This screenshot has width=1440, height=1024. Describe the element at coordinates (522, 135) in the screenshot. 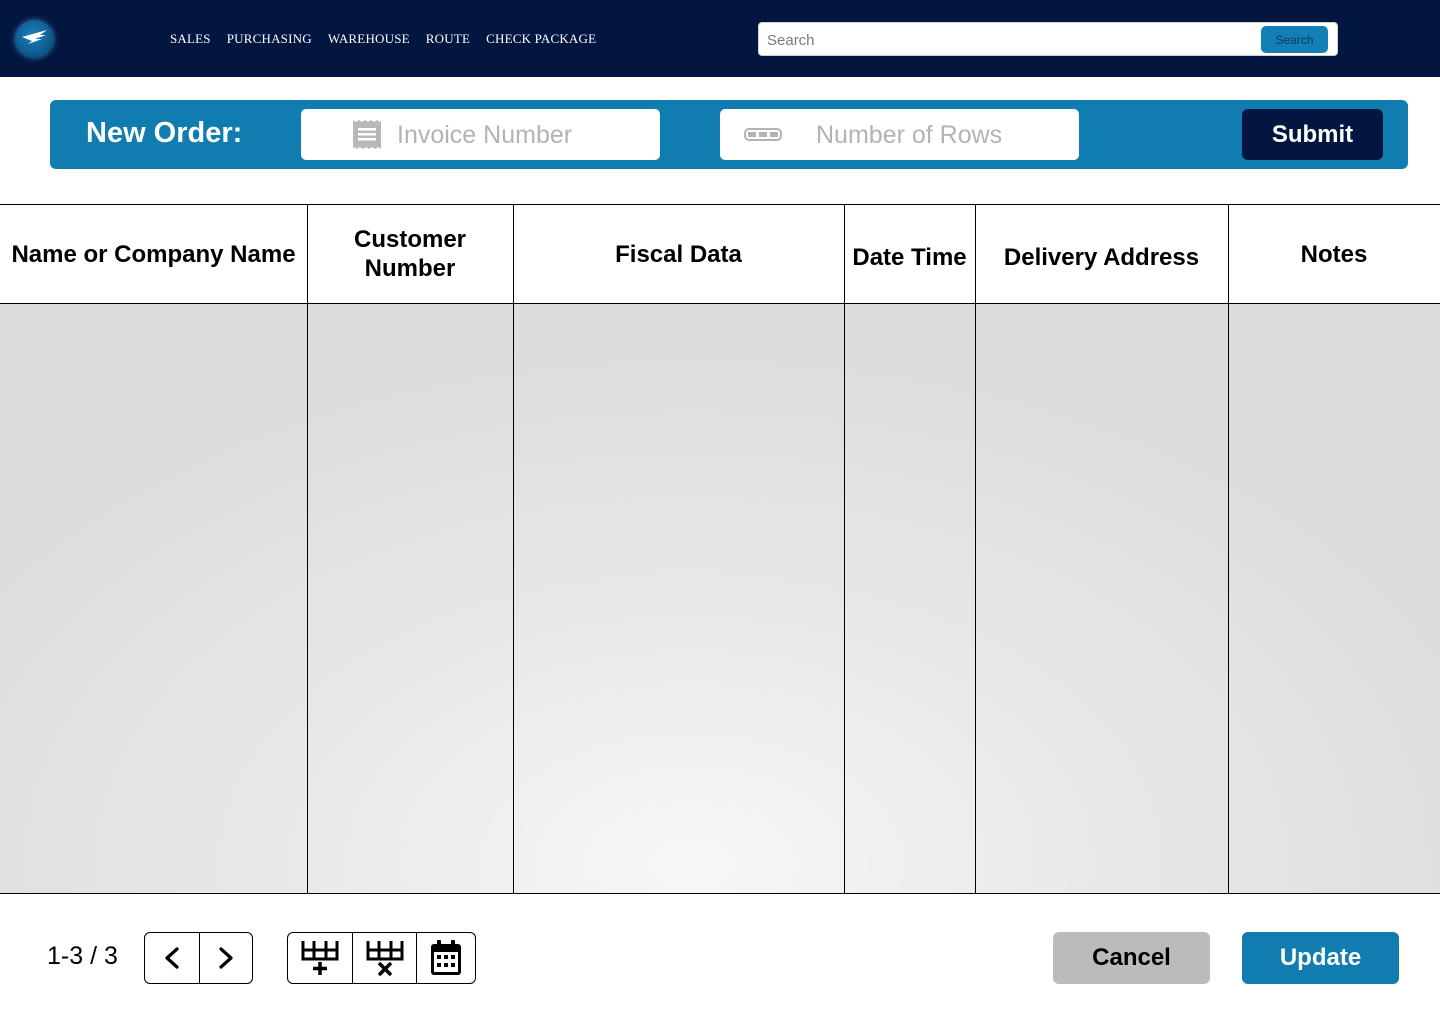

I see `invoice-number-input` at that location.